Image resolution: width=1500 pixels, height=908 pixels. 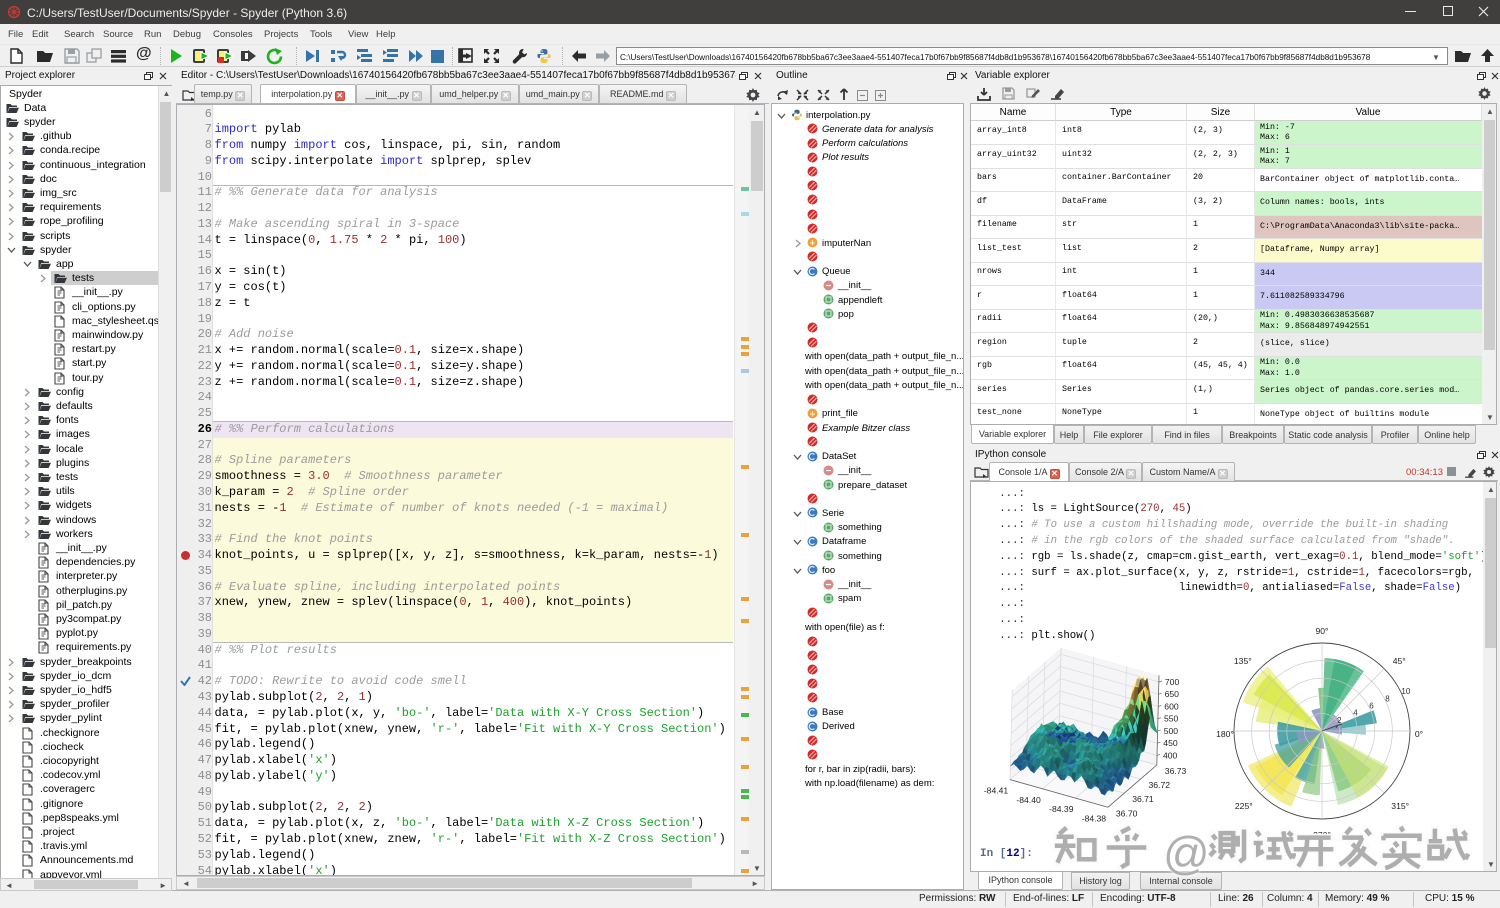 What do you see at coordinates (1322, 631) in the screenshot?
I see `svg-text: 90°` at bounding box center [1322, 631].